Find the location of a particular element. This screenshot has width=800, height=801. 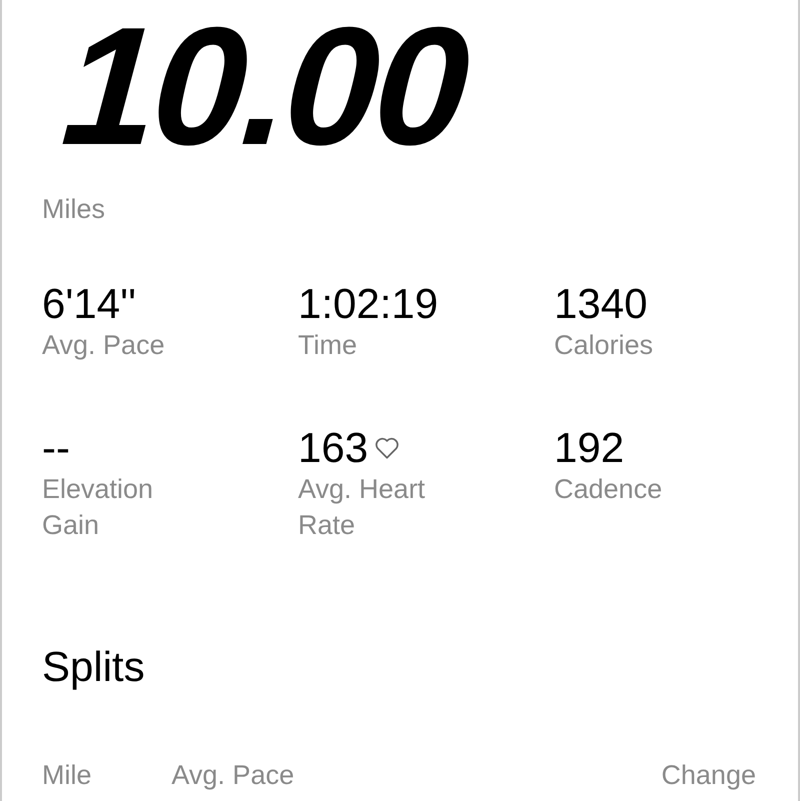

stat-label: Avg. Heart Rate is located at coordinates (362, 507).